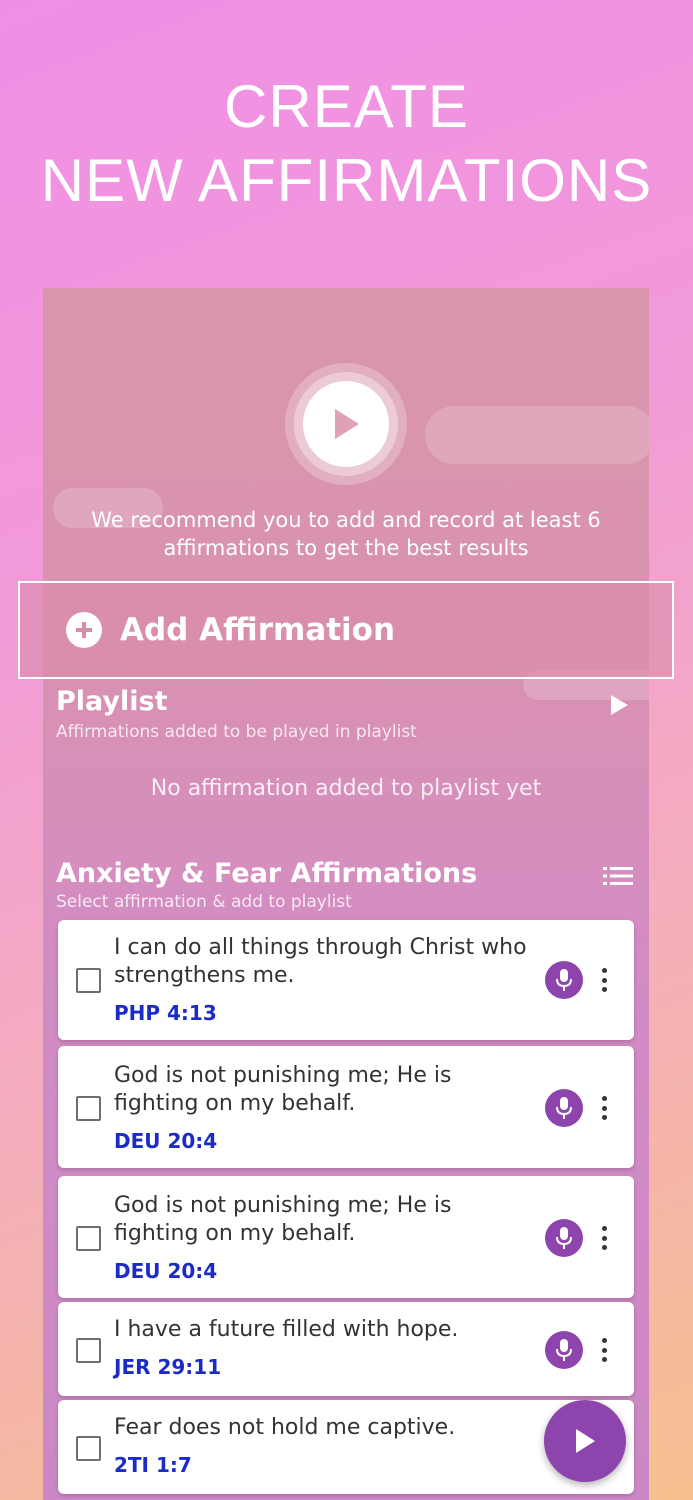 The height and width of the screenshot is (1500, 693). What do you see at coordinates (619, 705) in the screenshot?
I see `playlist-play-icon` at bounding box center [619, 705].